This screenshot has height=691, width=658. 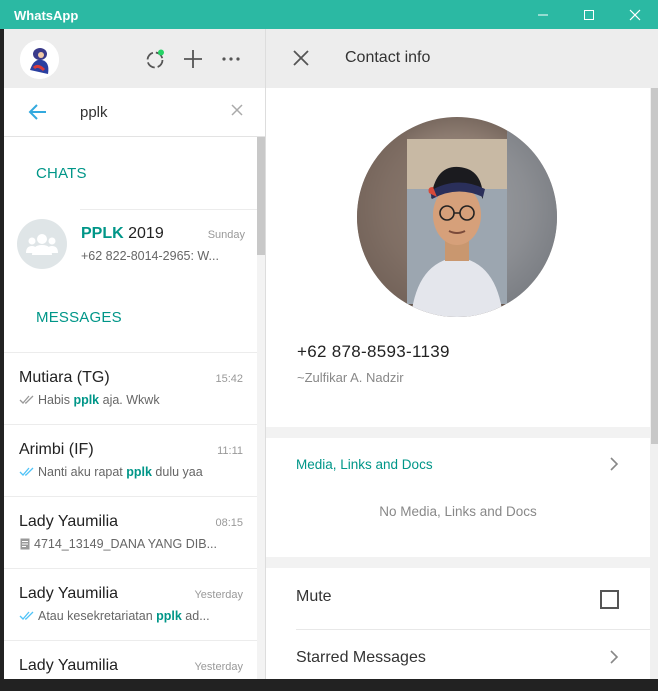 What do you see at coordinates (130, 659) in the screenshot?
I see `message-result-item: Lady Yaumilia Yesterday` at bounding box center [130, 659].